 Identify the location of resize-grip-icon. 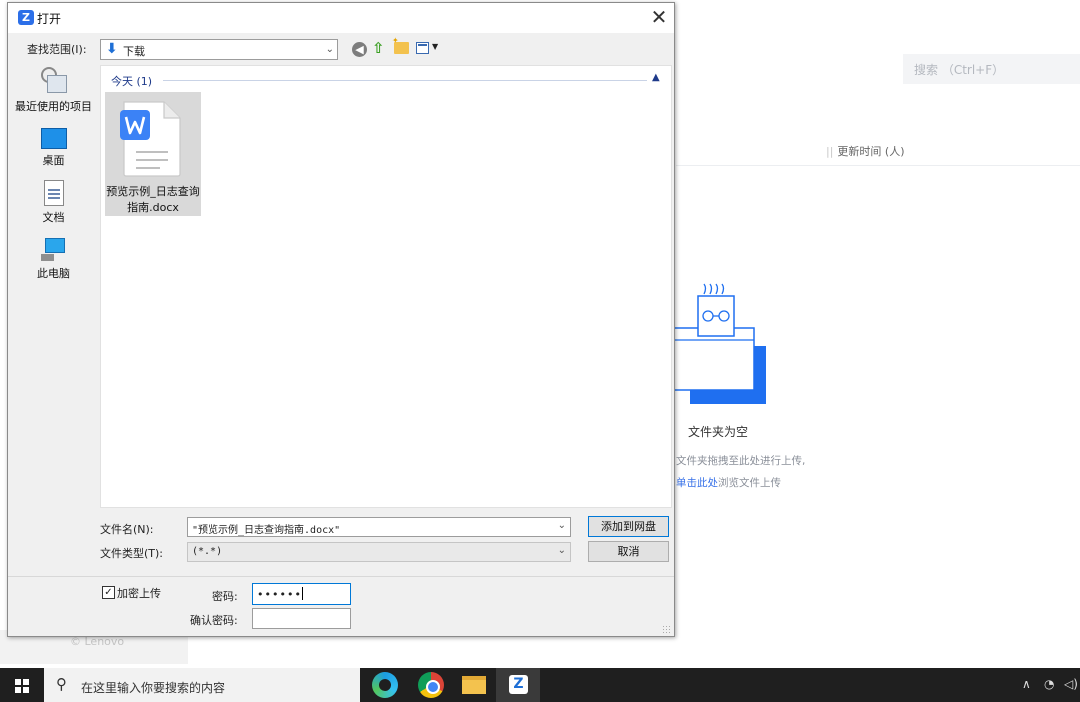
(666, 629).